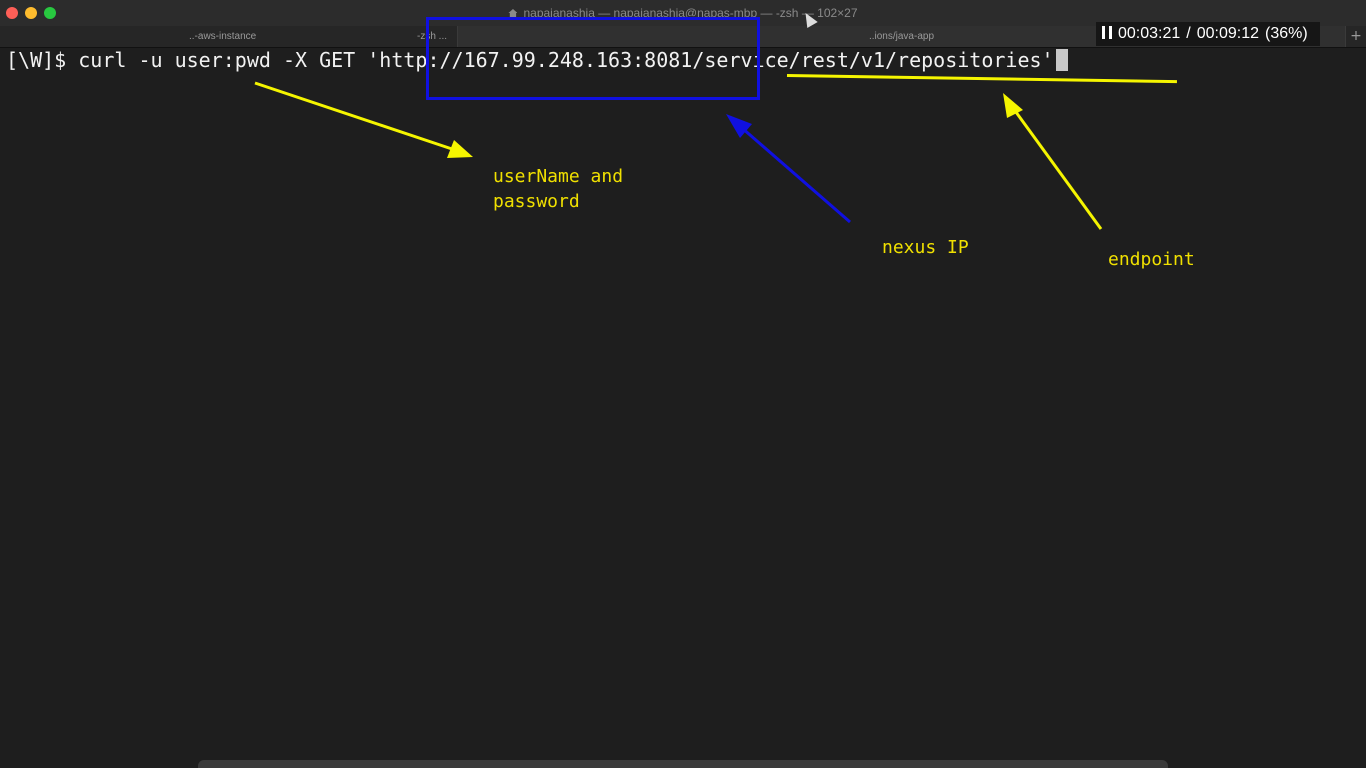 Image resolution: width=1366 pixels, height=768 pixels. Describe the element at coordinates (1151, 259) in the screenshot. I see `annotation-endpoint: endpoint` at that location.